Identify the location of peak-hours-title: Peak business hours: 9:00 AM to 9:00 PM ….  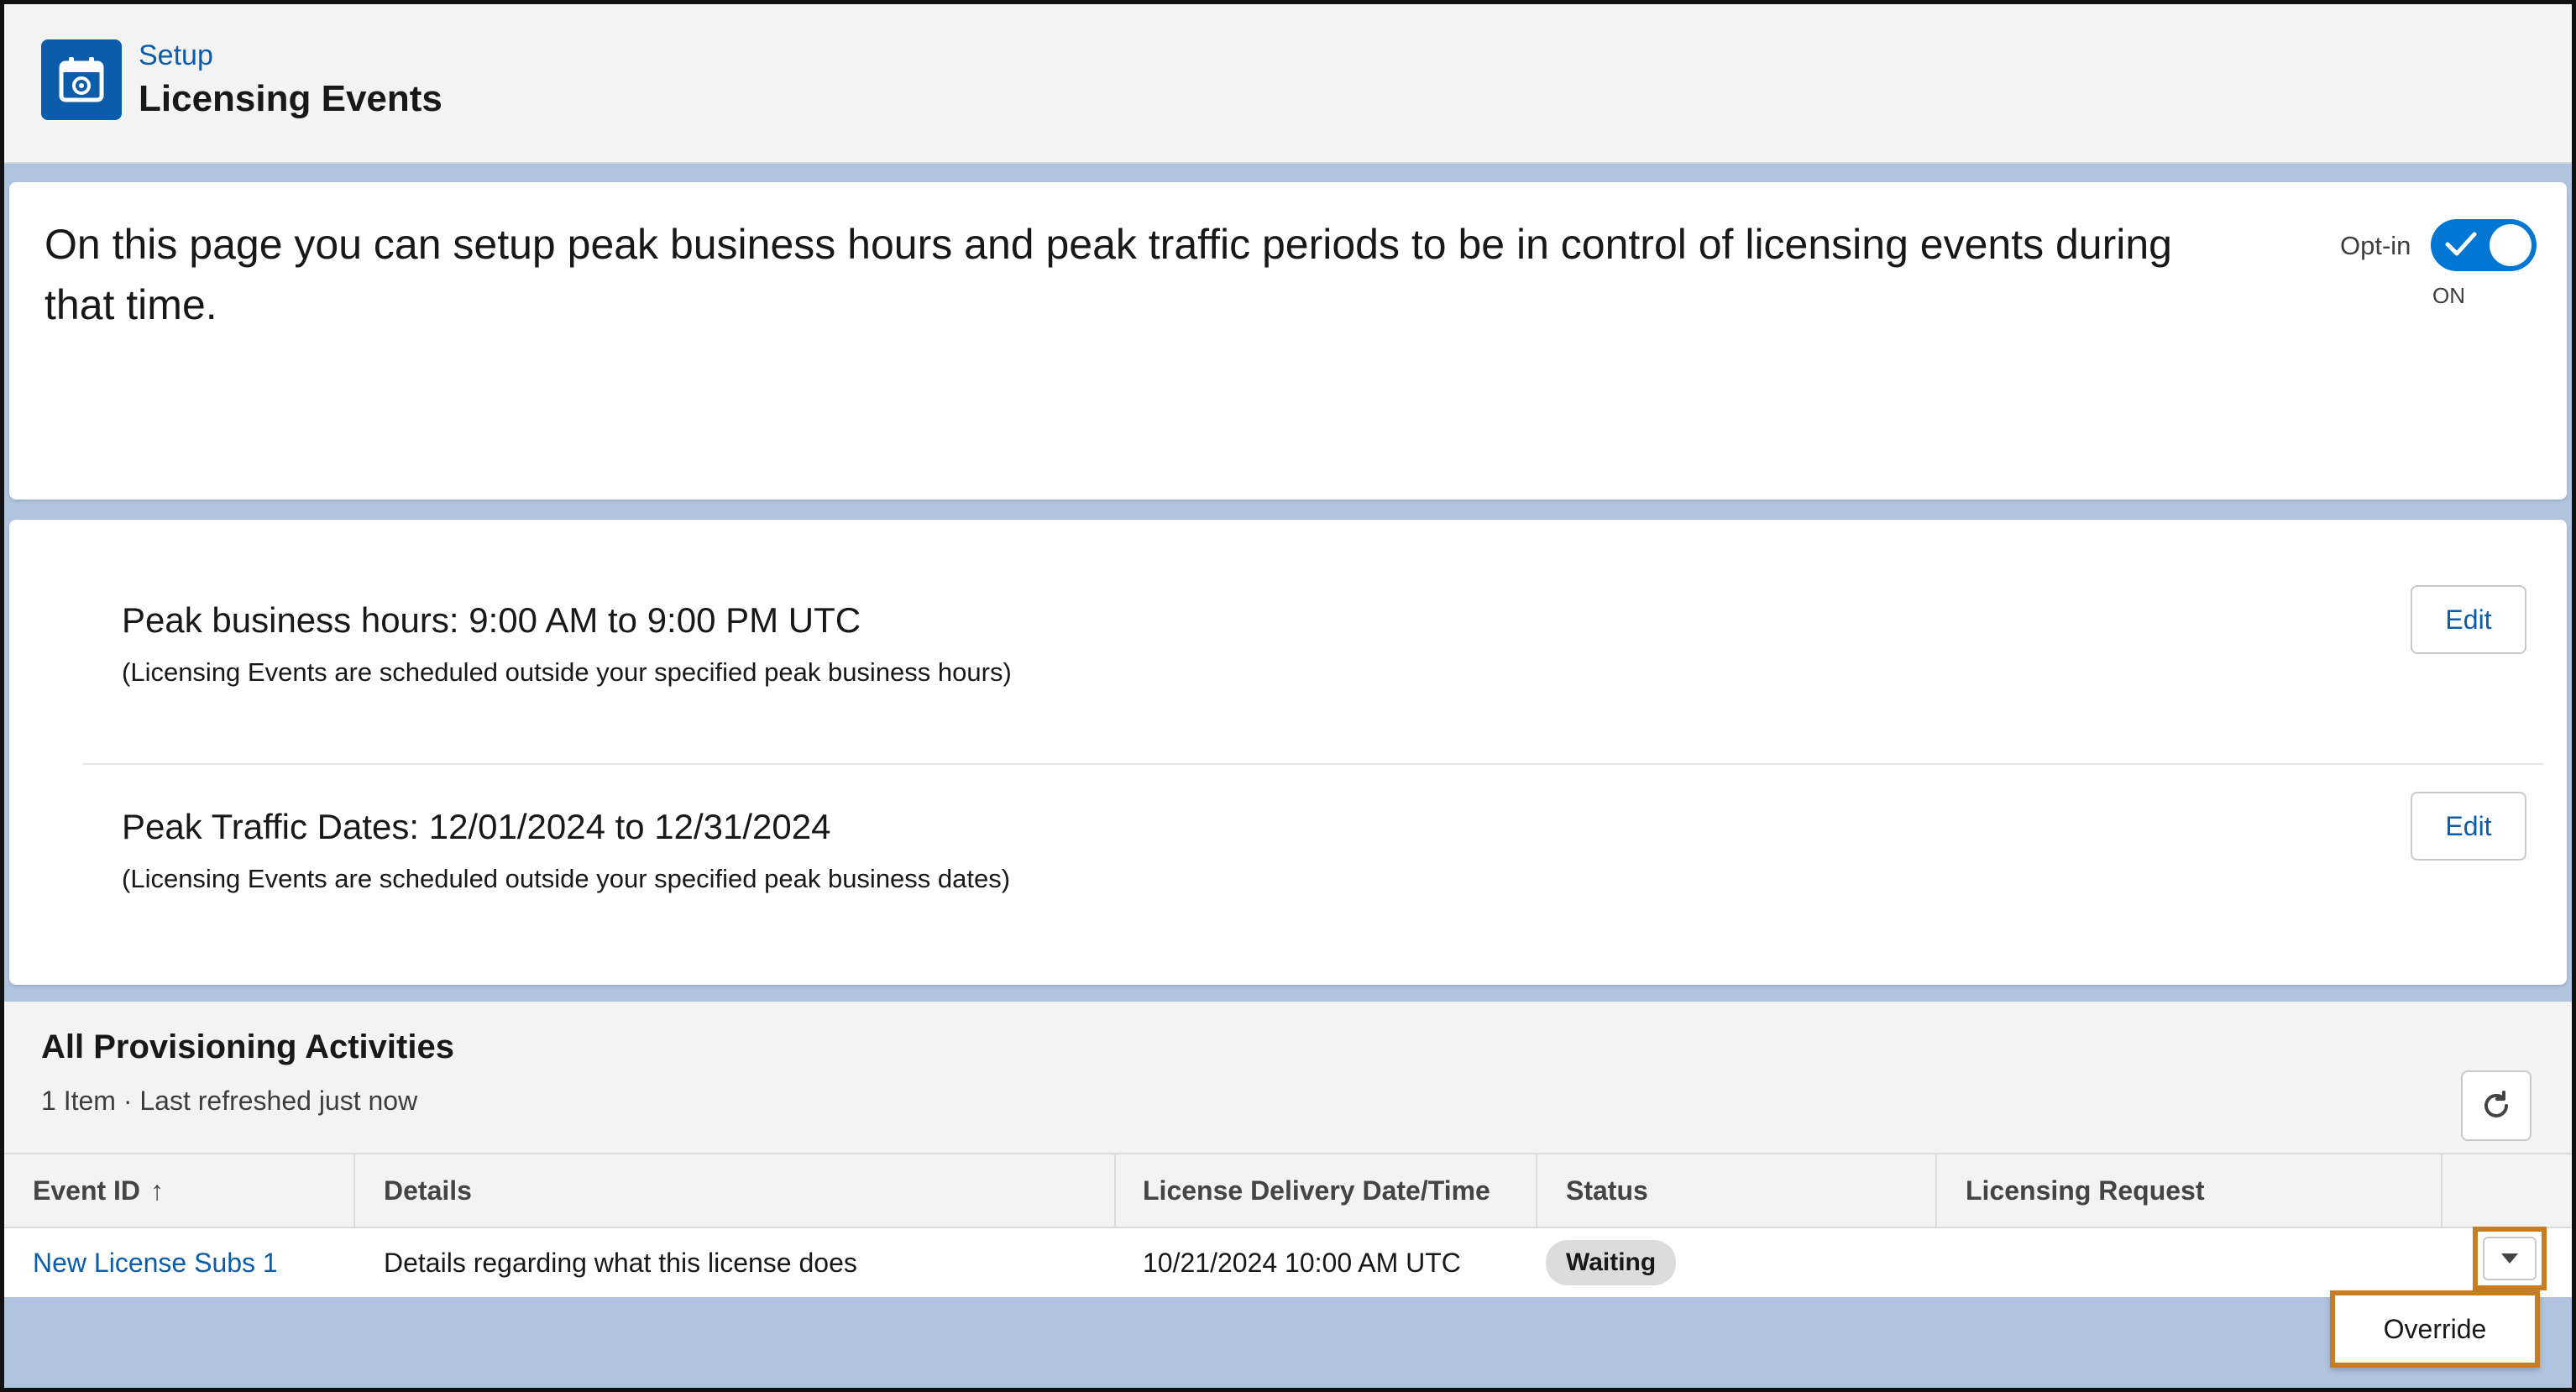
(492, 620).